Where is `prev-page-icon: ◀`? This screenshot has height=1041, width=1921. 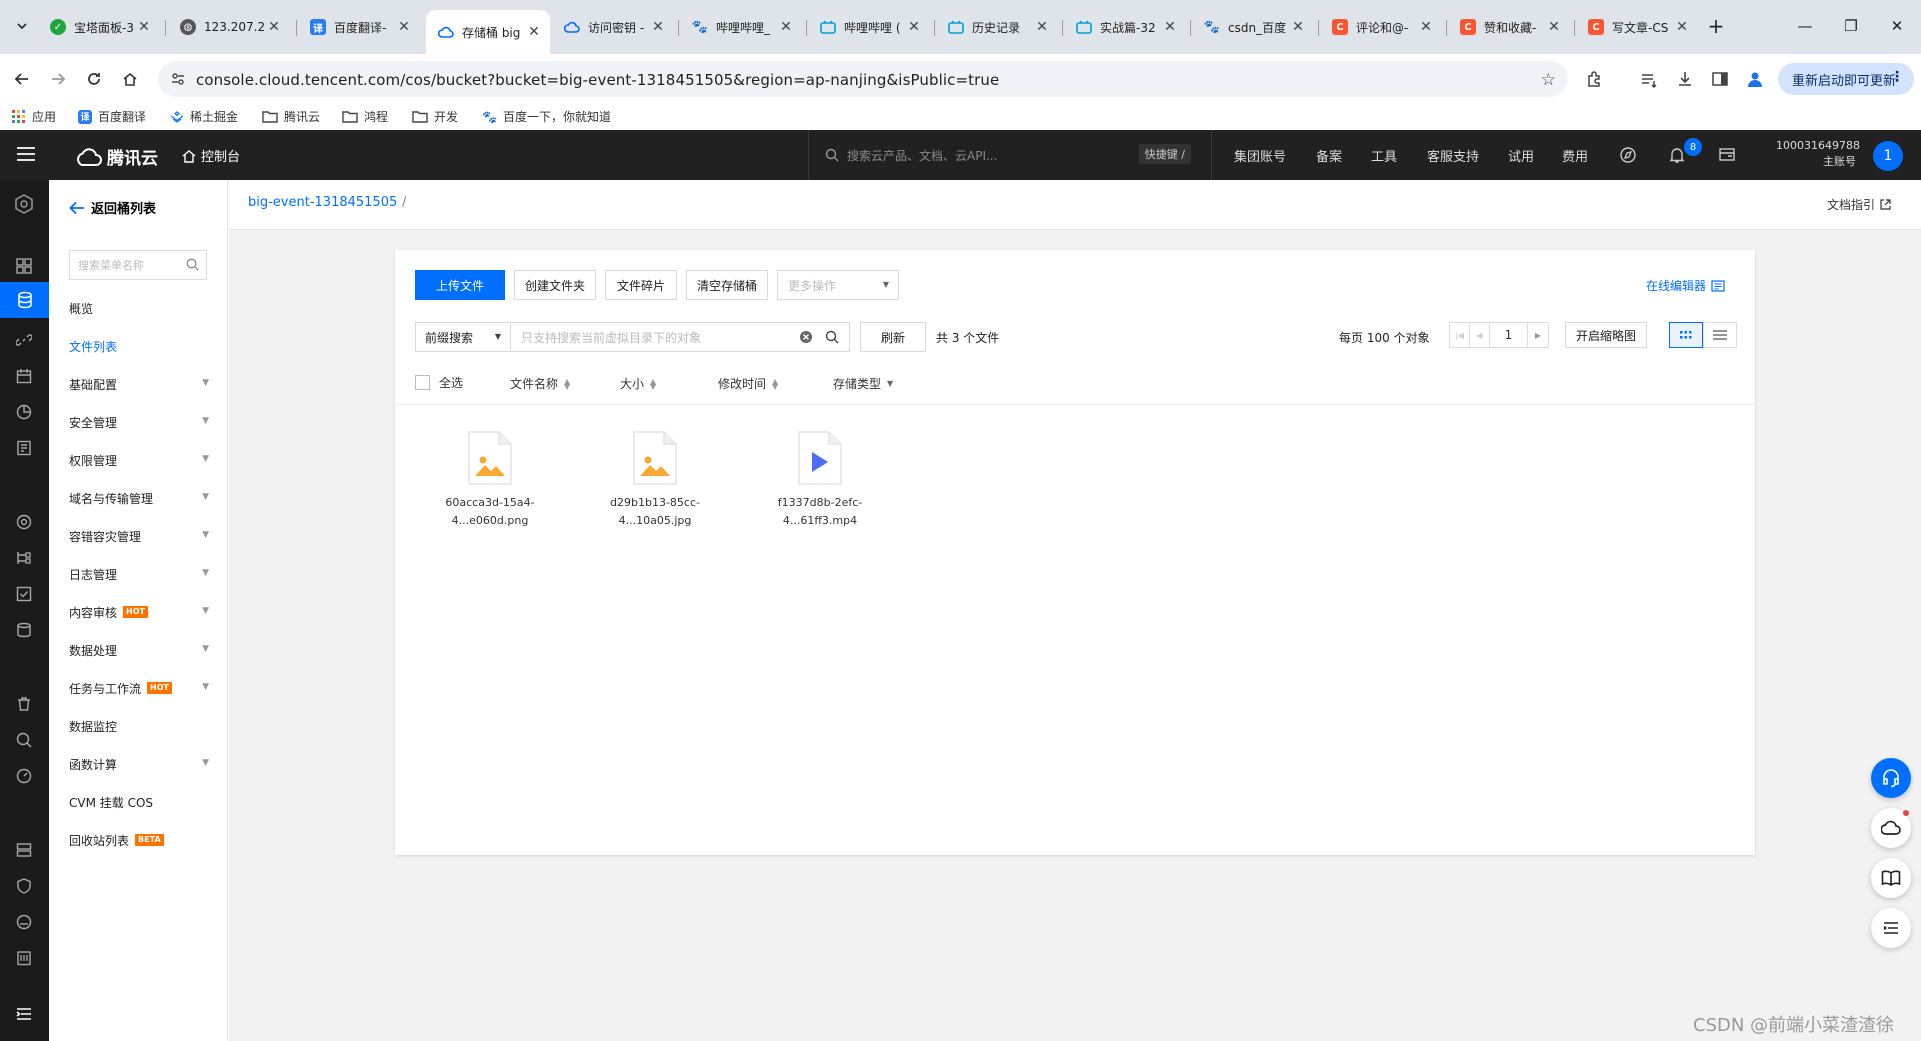
prev-page-icon: ◀ is located at coordinates (1480, 335).